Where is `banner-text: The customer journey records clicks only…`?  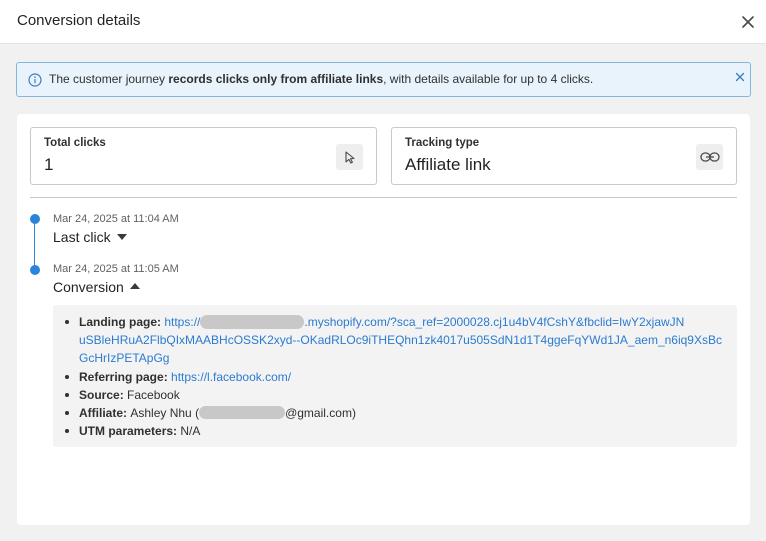
banner-text: The customer journey records clicks only… is located at coordinates (321, 79).